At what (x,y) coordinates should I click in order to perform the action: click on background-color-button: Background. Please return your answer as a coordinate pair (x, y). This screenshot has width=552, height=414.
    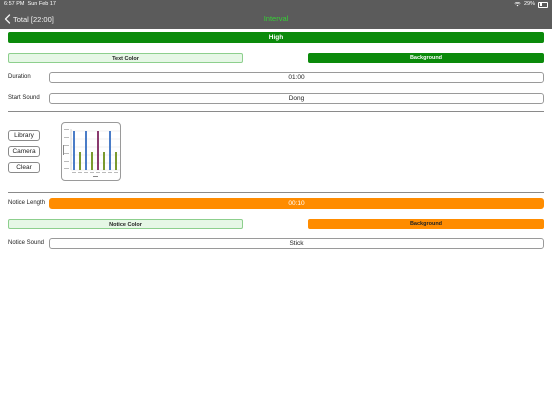
    Looking at the image, I should click on (426, 58).